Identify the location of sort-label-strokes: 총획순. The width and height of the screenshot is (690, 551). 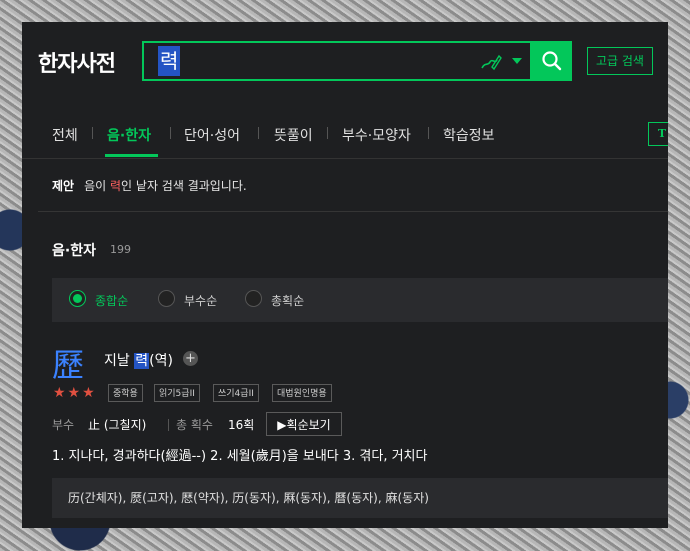
(287, 300).